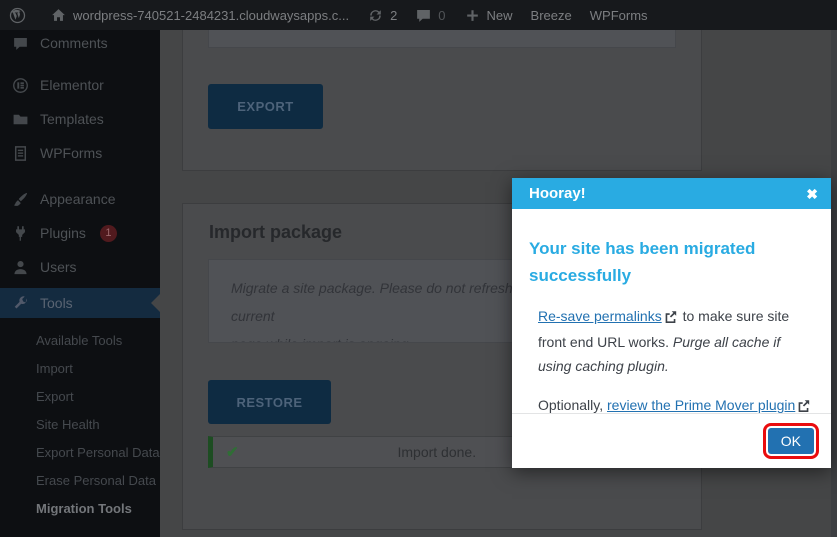  I want to click on submenu-item-migration-tools: Migration Tools, so click(80, 508).